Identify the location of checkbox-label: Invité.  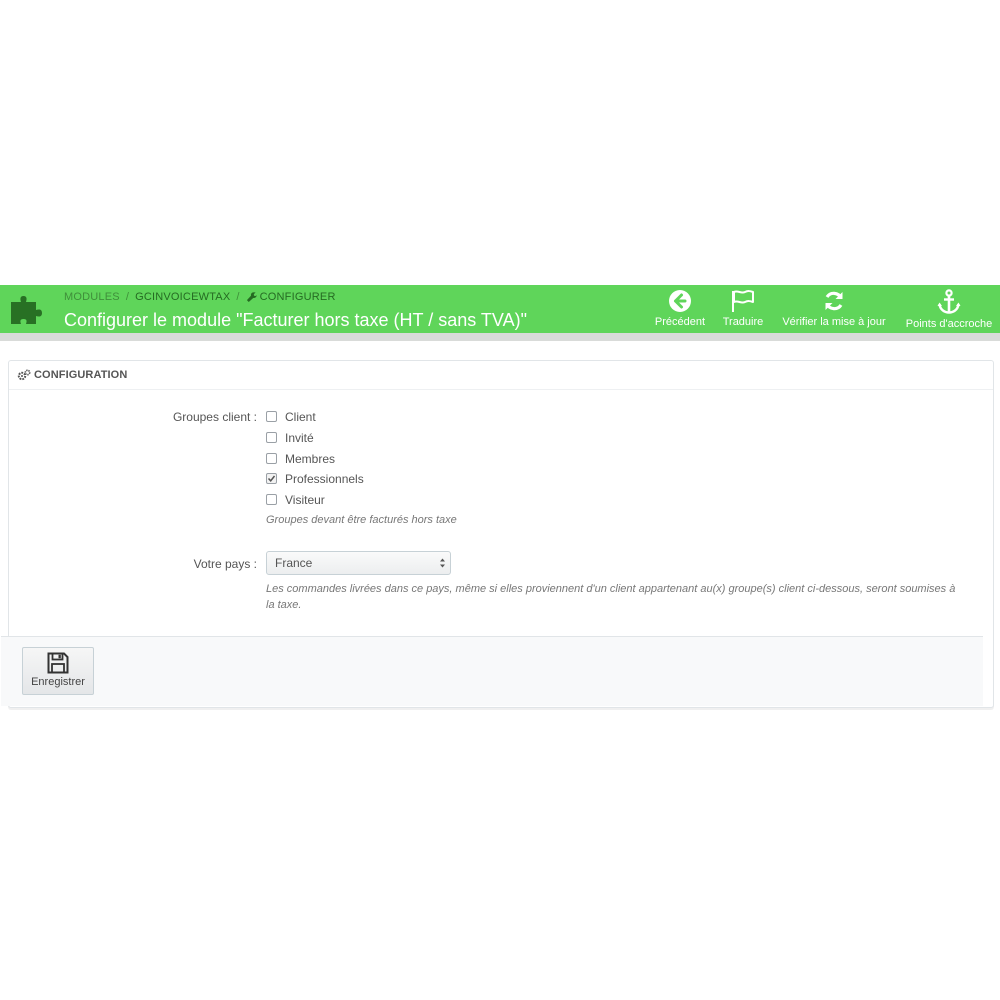
(299, 438).